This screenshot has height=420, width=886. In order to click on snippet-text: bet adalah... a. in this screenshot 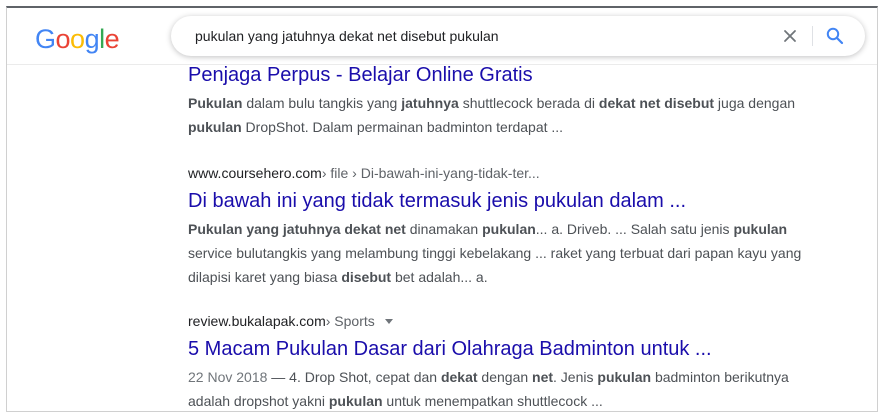, I will do `click(439, 277)`.